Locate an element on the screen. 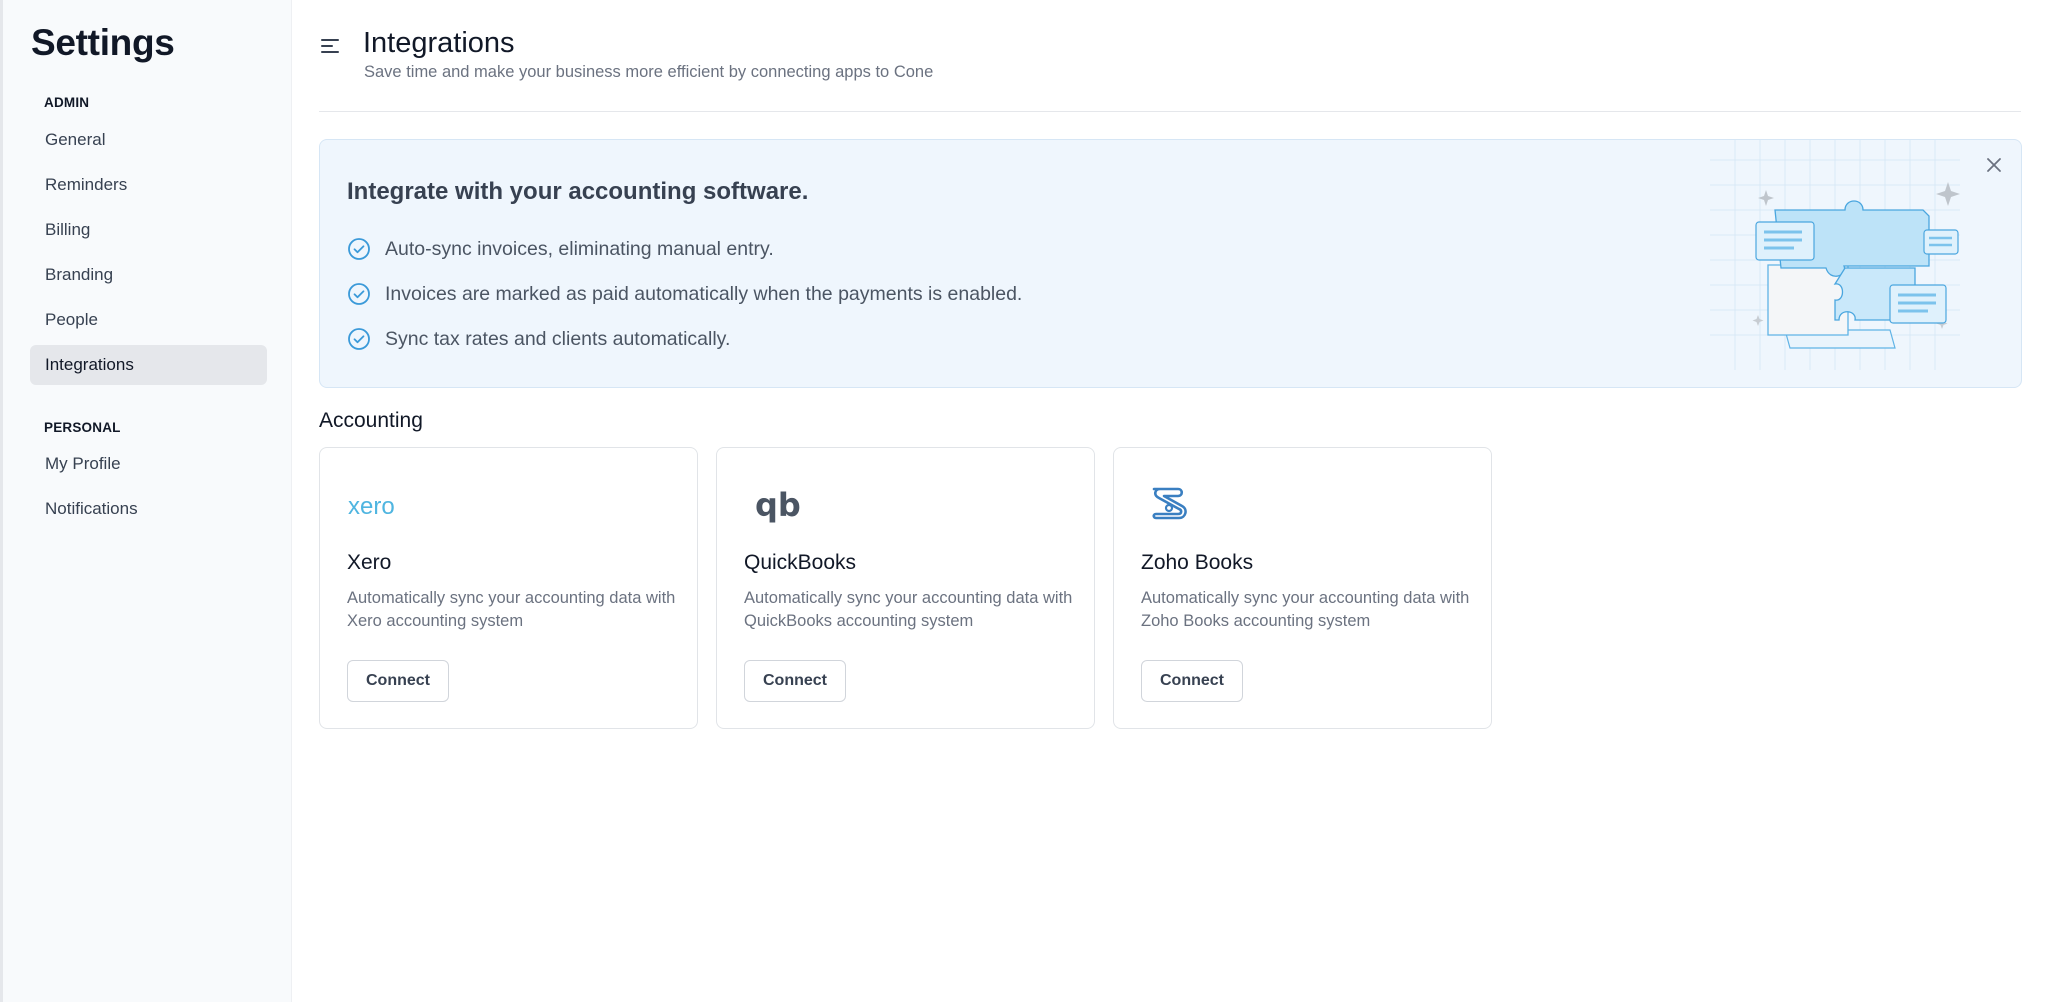 The image size is (2048, 1002). sidebar-item-integrations: Integrations is located at coordinates (148, 365).